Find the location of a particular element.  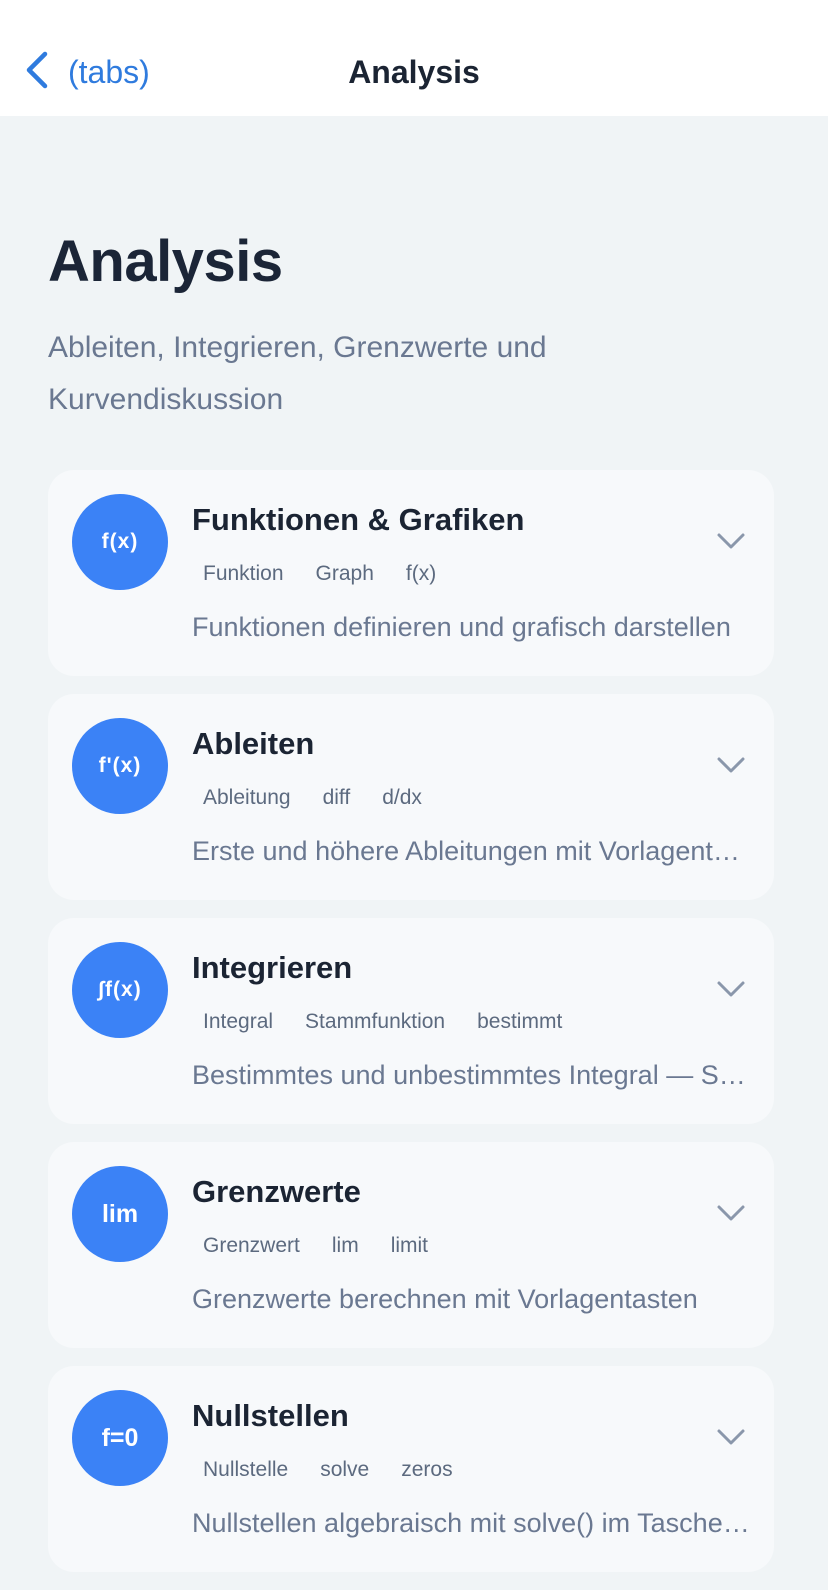

derivative-icon: f'(x) is located at coordinates (120, 766).